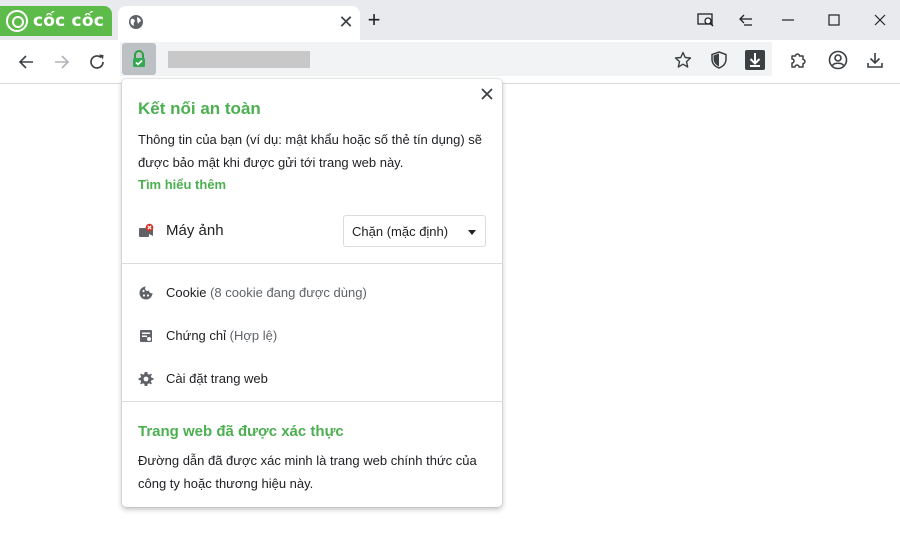  What do you see at coordinates (346, 22) in the screenshot?
I see `tab-close-icon: ✕` at bounding box center [346, 22].